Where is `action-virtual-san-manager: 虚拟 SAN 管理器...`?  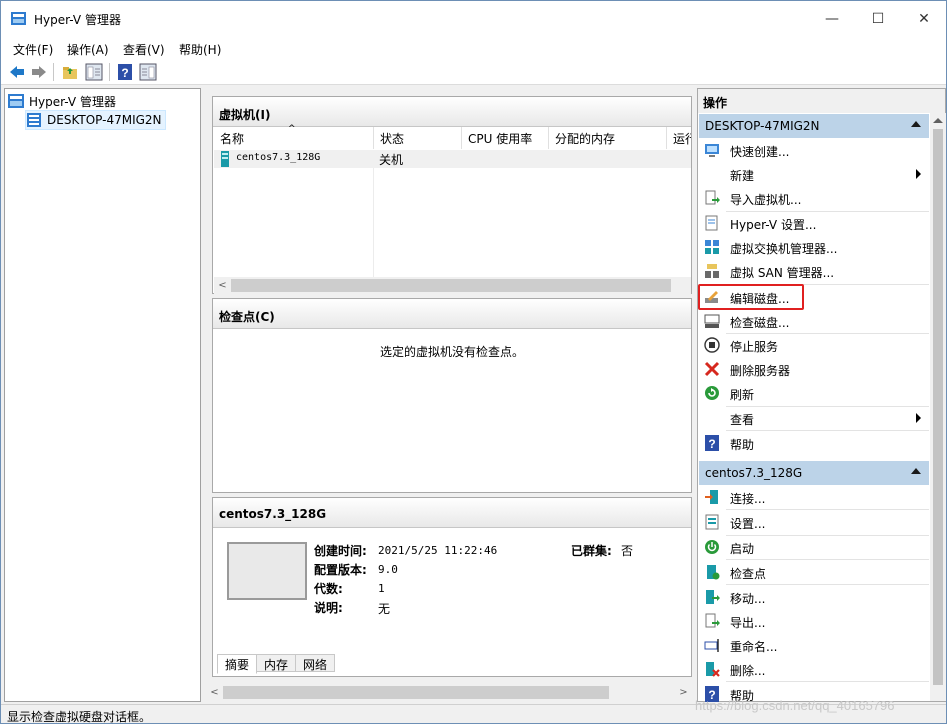
action-virtual-san-manager: 虚拟 SAN 管理器... is located at coordinates (814, 271).